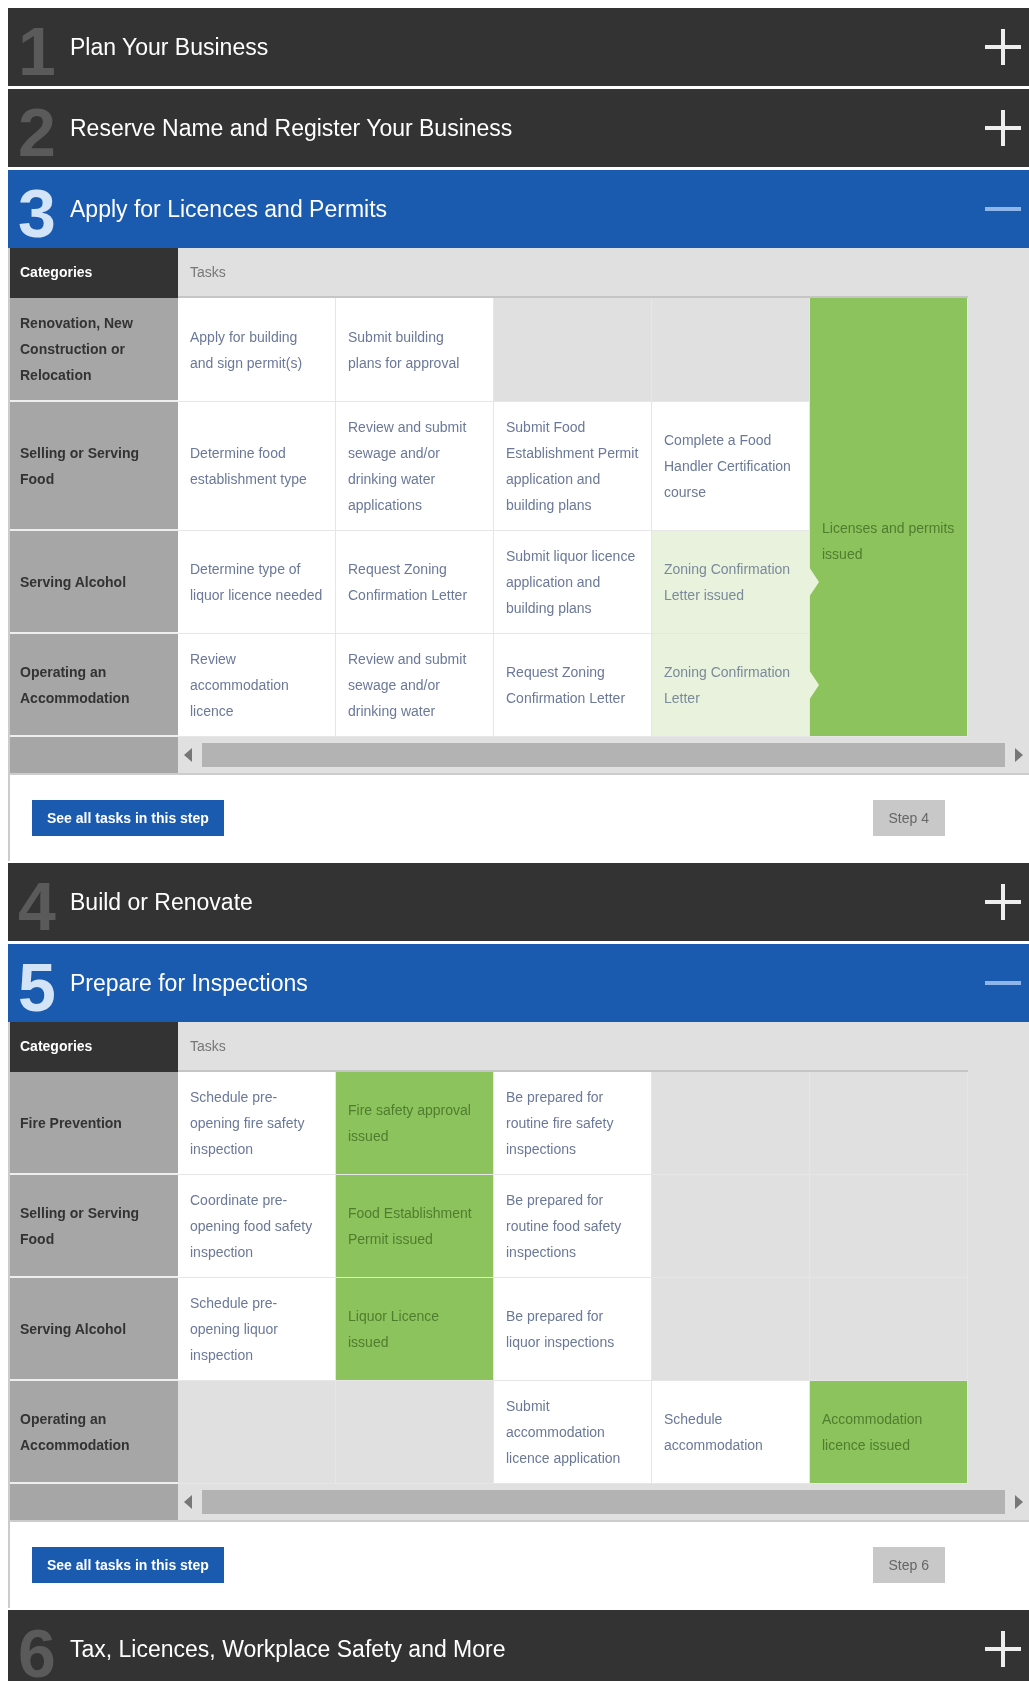 This screenshot has width=1029, height=1681. I want to click on category-cell: Renovation, New Construction or Relocation, so click(94, 350).